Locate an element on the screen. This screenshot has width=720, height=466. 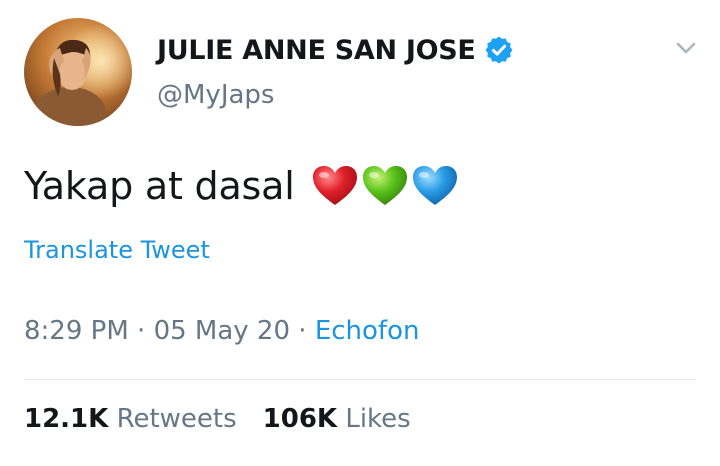
tweet-source-link: Echofon is located at coordinates (367, 331).